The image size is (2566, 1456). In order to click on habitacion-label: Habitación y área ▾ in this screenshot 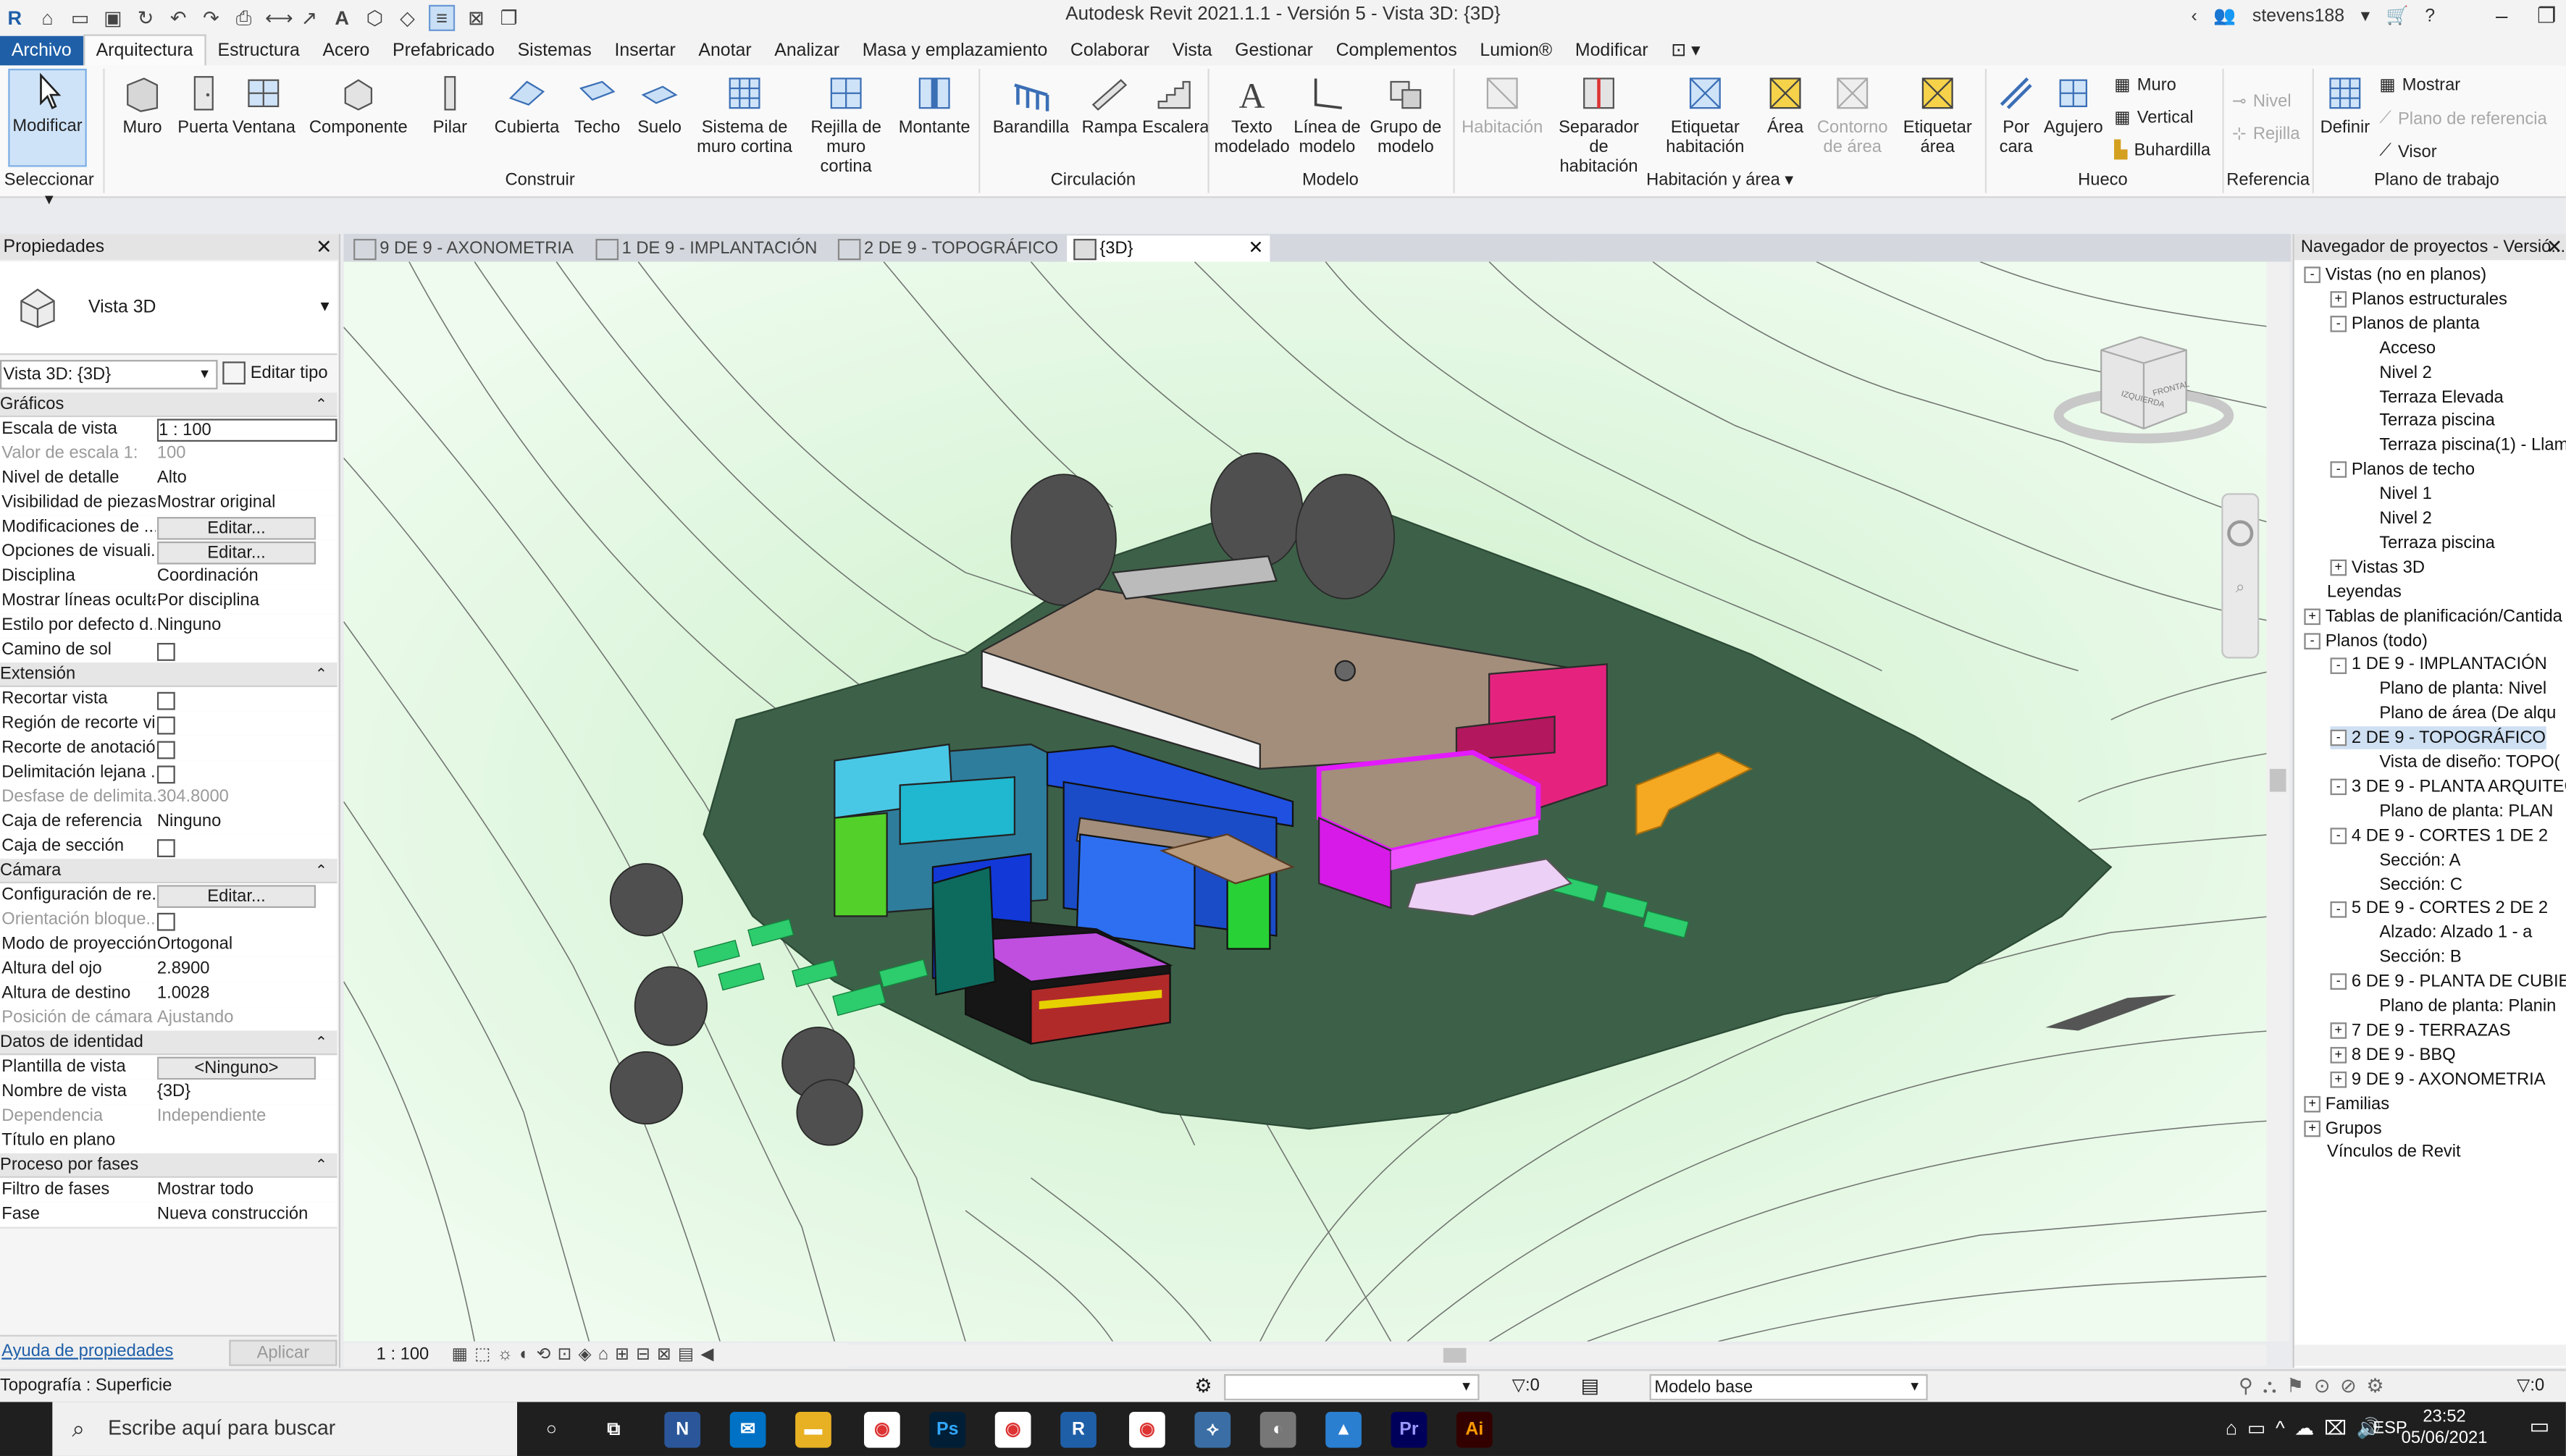, I will do `click(1720, 180)`.